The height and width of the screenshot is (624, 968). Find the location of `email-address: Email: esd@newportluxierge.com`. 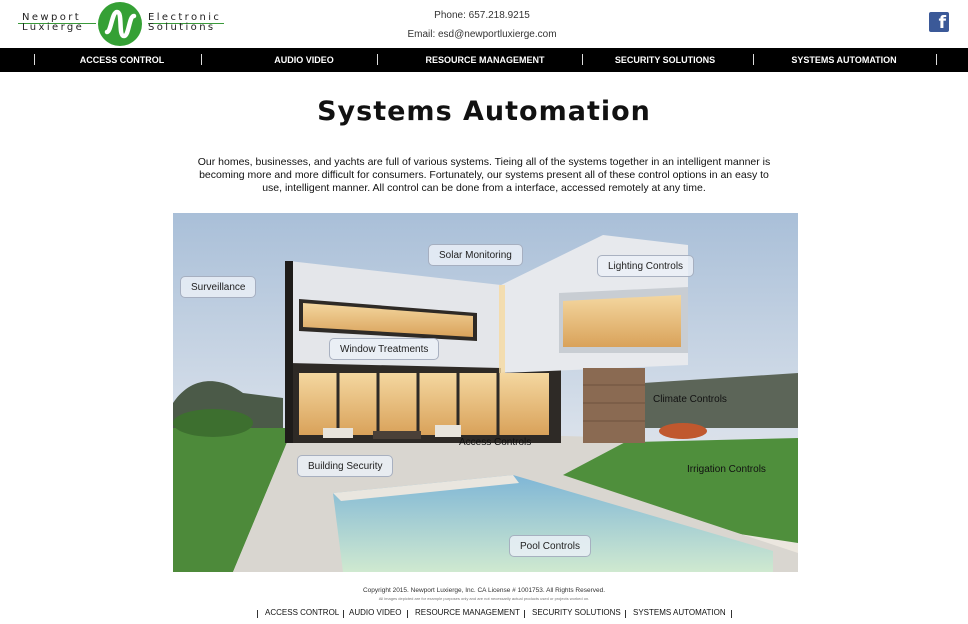

email-address: Email: esd@newportluxierge.com is located at coordinates (482, 34).